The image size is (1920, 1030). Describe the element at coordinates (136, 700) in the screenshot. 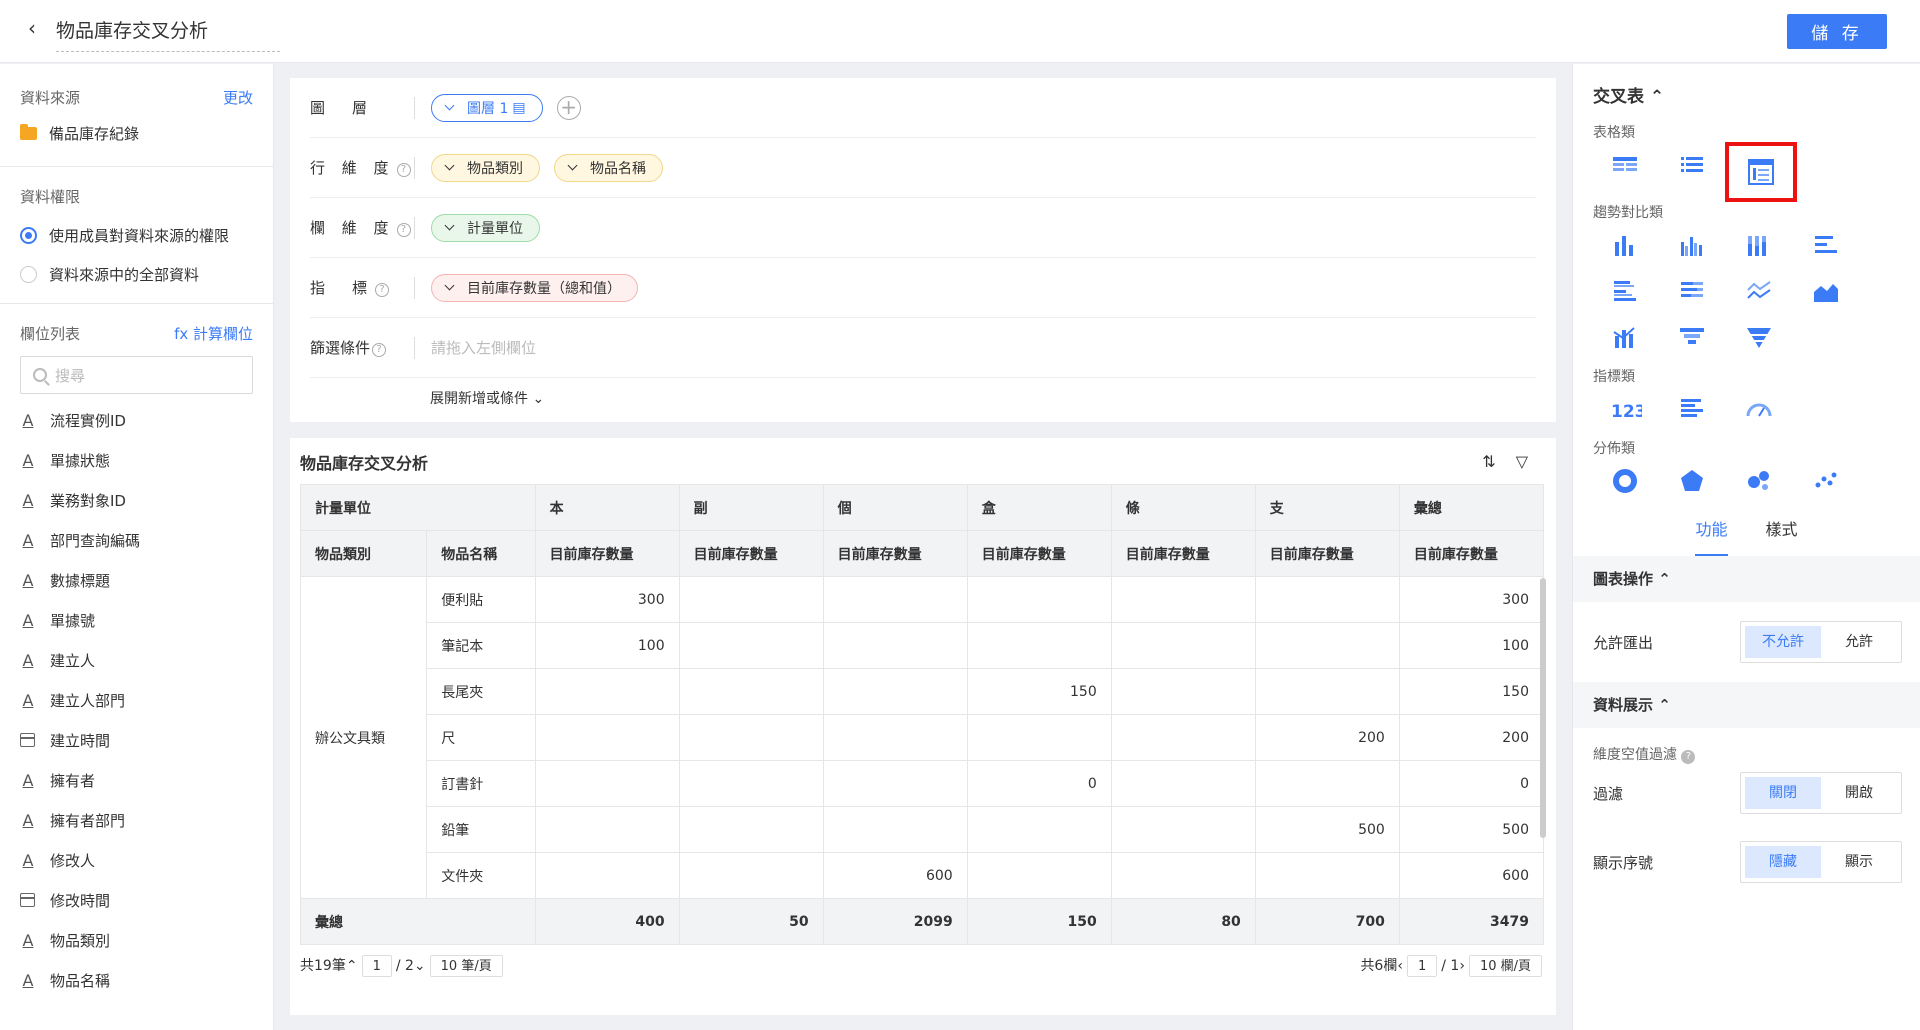

I see `field-item: A 建立人部門` at that location.